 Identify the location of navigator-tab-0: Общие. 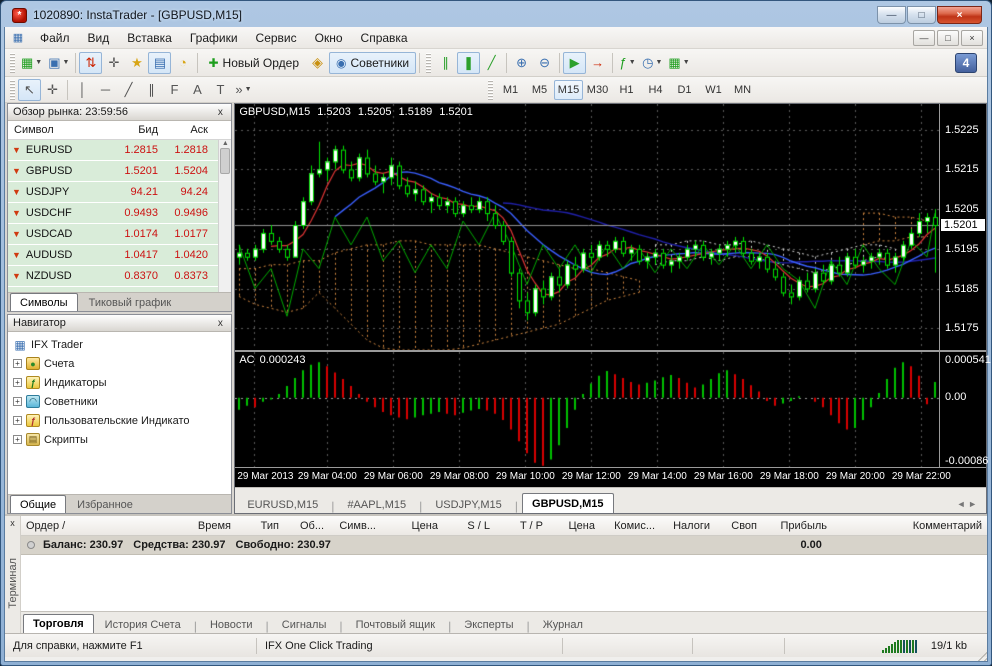
(38, 504).